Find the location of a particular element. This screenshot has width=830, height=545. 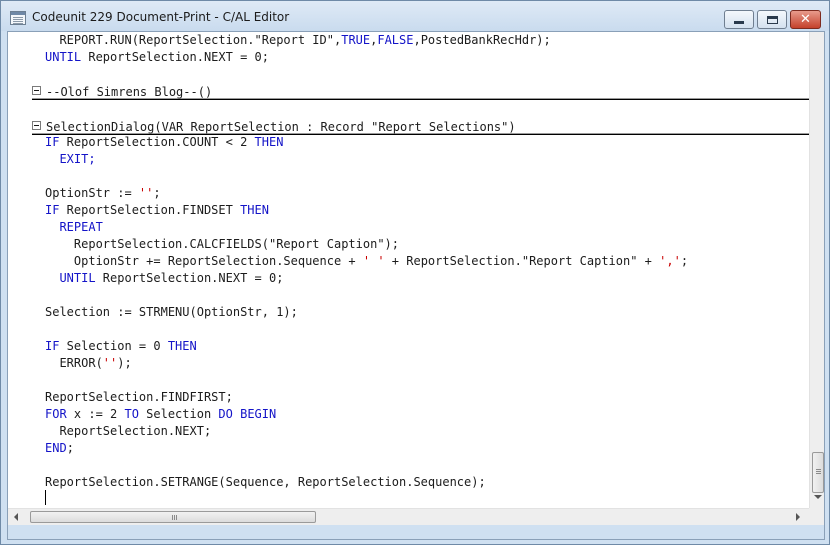

vertical-scroll-thumb is located at coordinates (818, 472).